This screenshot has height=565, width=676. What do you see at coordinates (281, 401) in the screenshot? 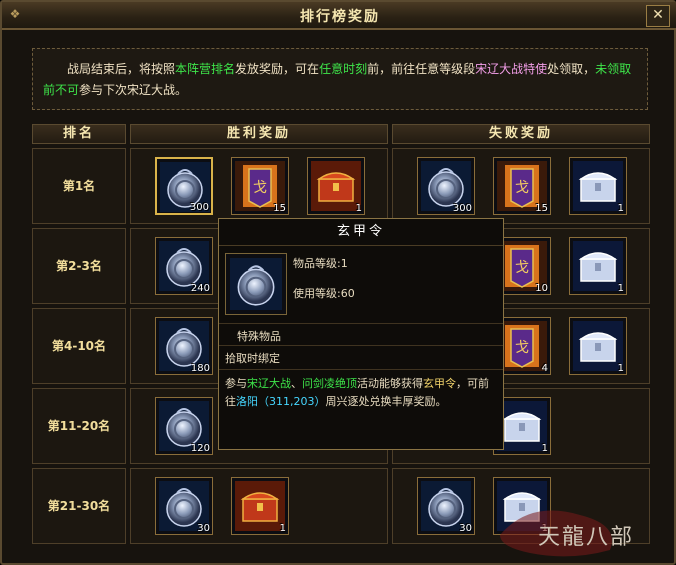
I see `tooltip-desc-text: 洛阳（311,203）` at bounding box center [281, 401].